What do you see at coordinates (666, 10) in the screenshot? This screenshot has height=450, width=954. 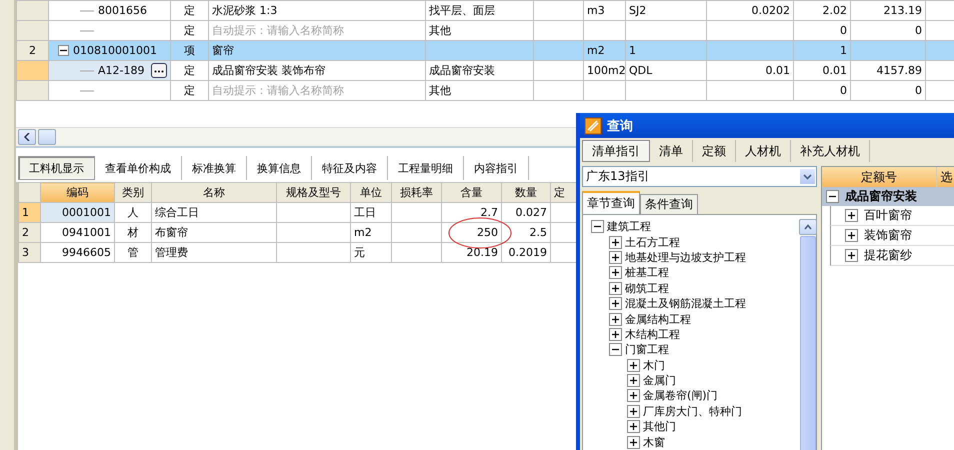 I see `table-cell: SJ2` at bounding box center [666, 10].